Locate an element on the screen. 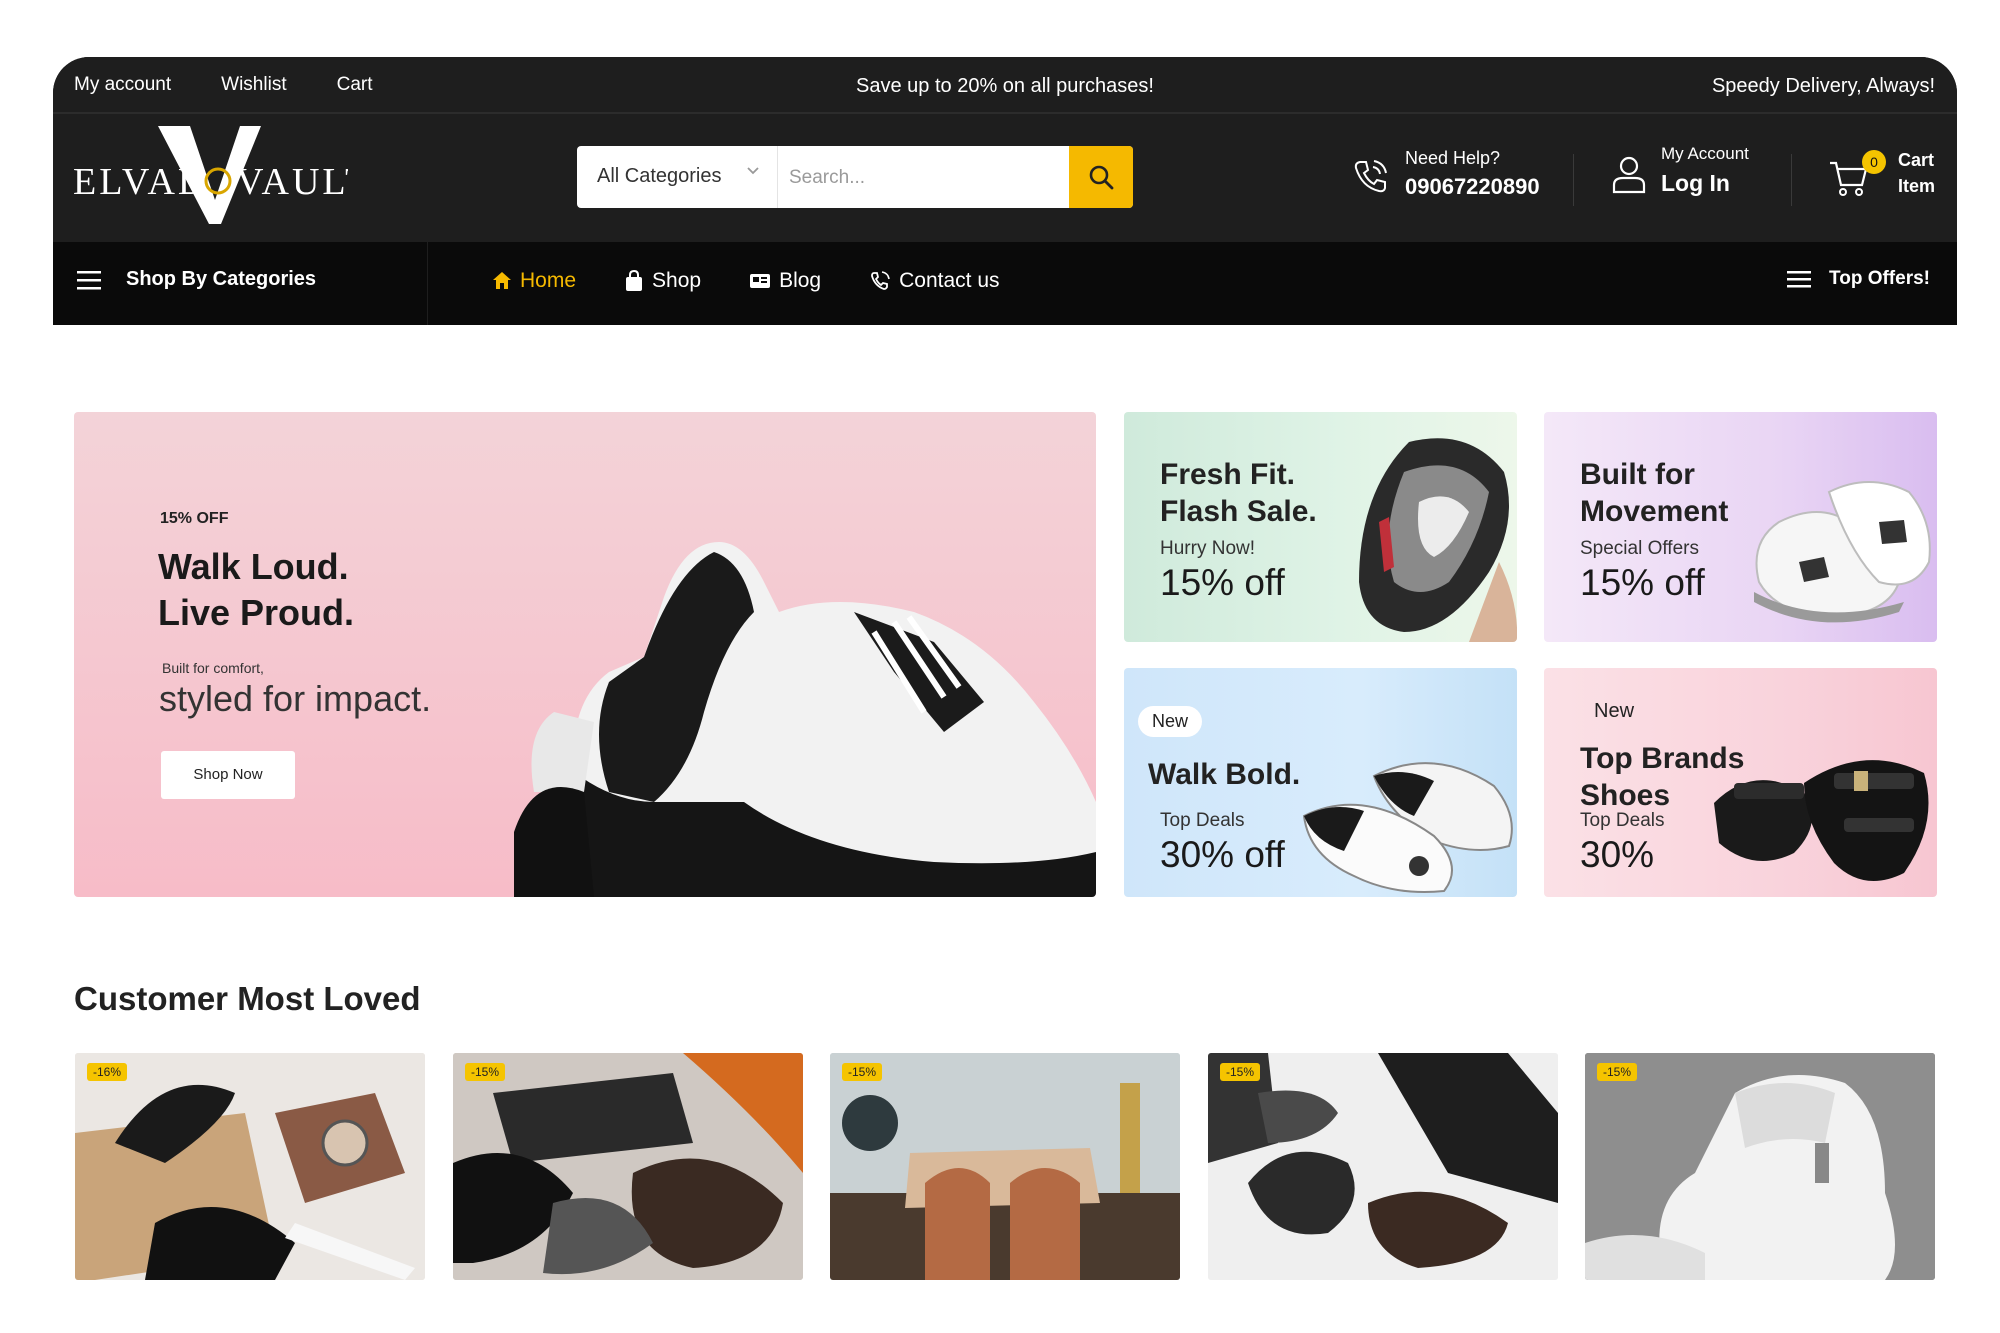 Image resolution: width=2000 pixels, height=1333 pixels. banner-title: Fresh Fit. Flash Sale. is located at coordinates (1238, 493).